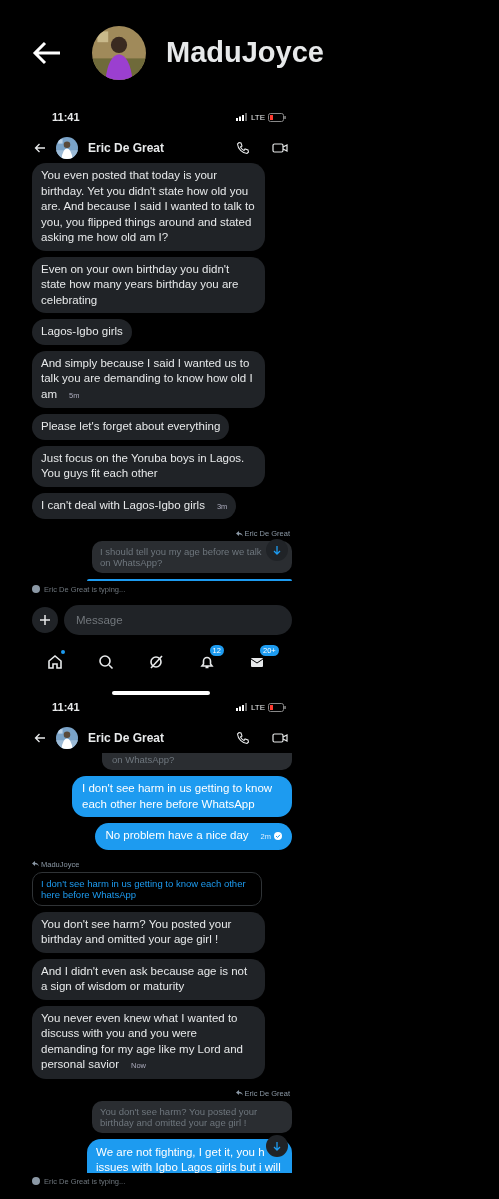  What do you see at coordinates (55, 662) in the screenshot?
I see `home-icon` at bounding box center [55, 662].